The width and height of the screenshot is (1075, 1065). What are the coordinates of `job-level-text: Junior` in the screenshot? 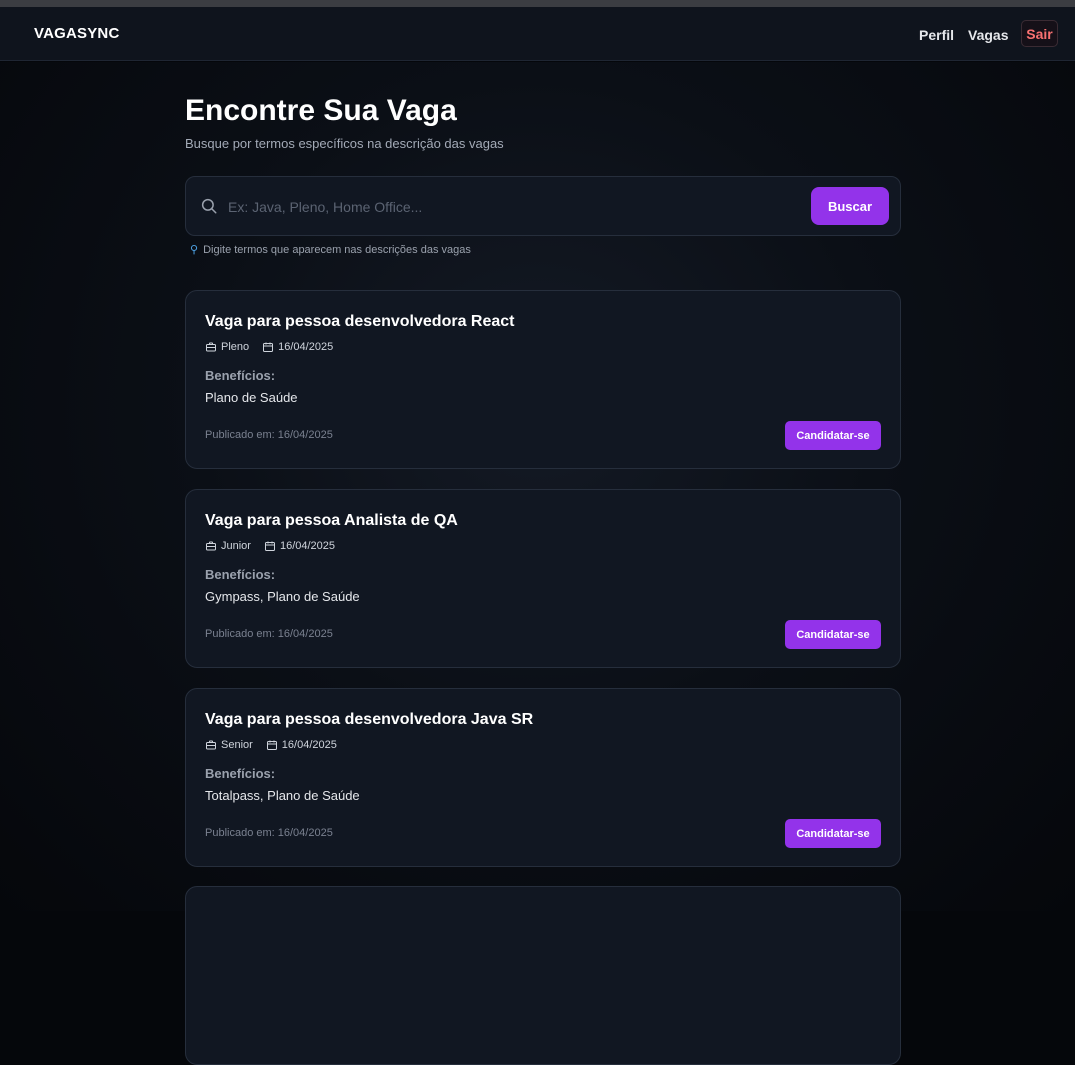 It's located at (236, 546).